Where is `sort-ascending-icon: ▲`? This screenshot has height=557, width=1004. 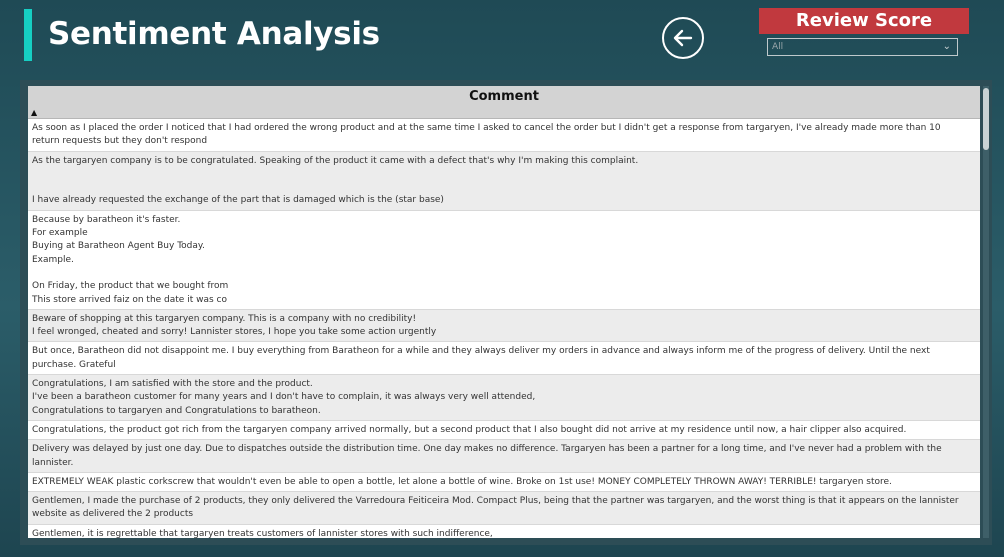
sort-ascending-icon: ▲ is located at coordinates (34, 112).